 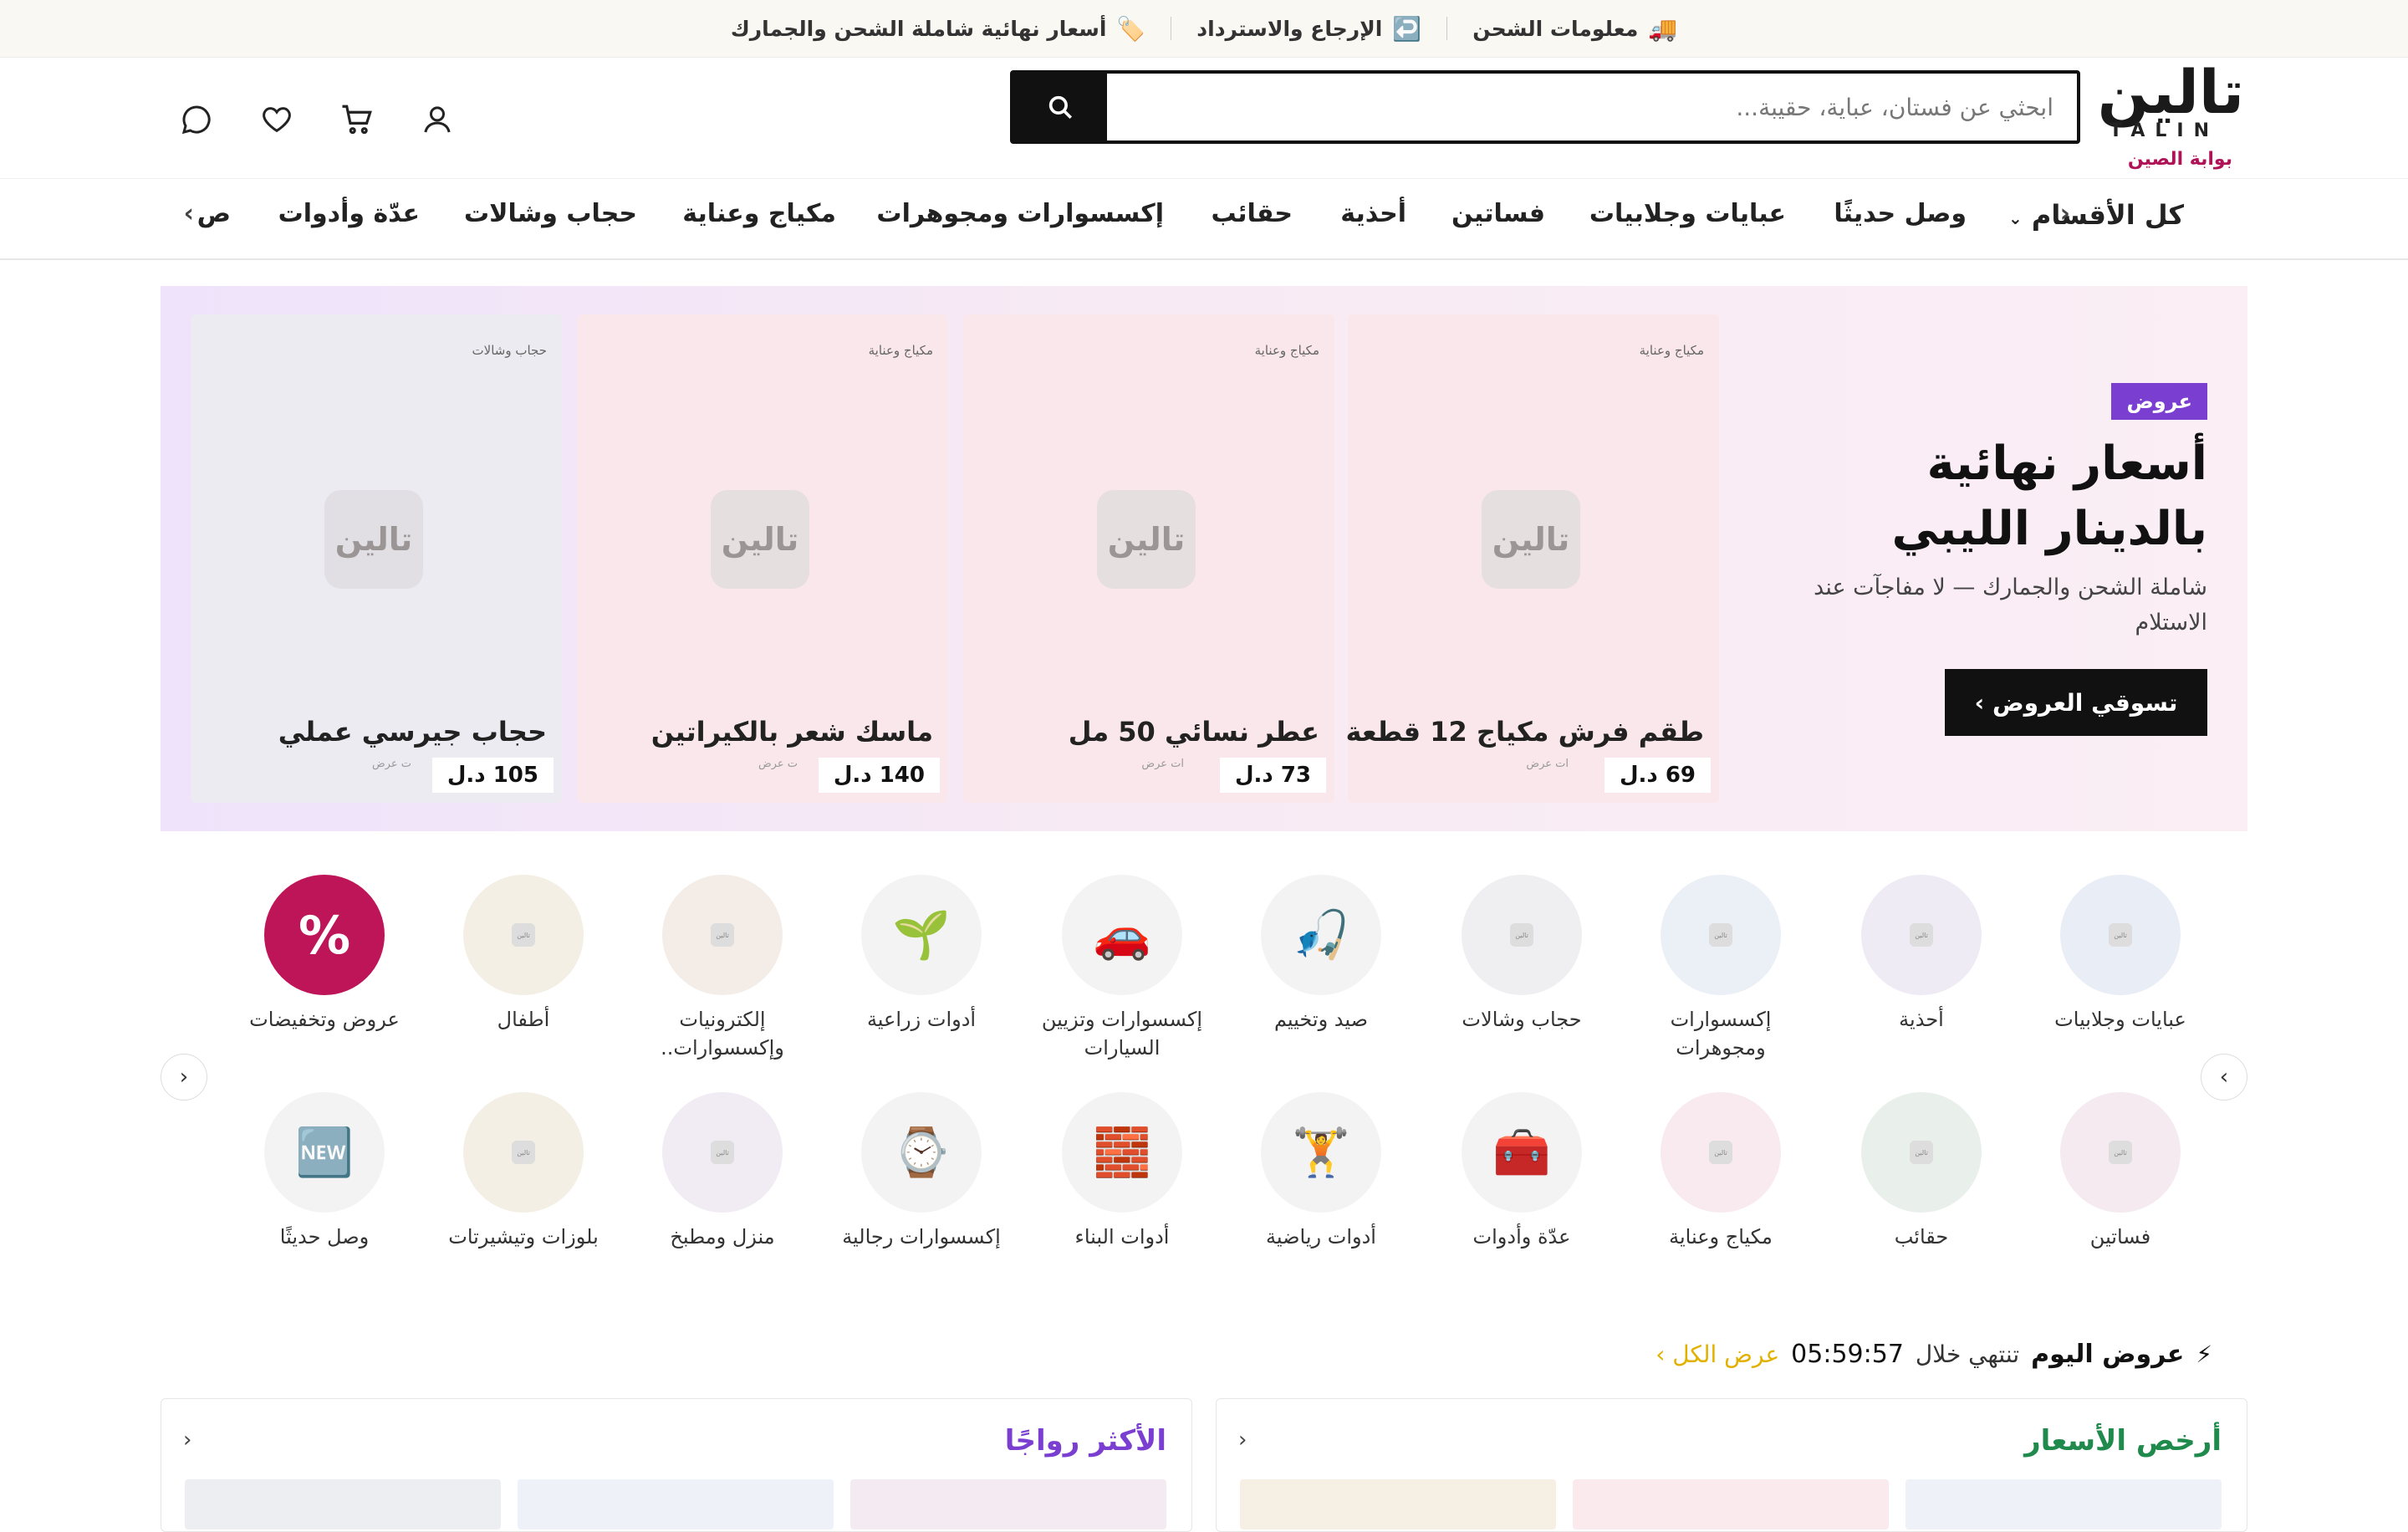 I want to click on category-label: إكسسوارات وتزيين السيارات, so click(x=1122, y=1033).